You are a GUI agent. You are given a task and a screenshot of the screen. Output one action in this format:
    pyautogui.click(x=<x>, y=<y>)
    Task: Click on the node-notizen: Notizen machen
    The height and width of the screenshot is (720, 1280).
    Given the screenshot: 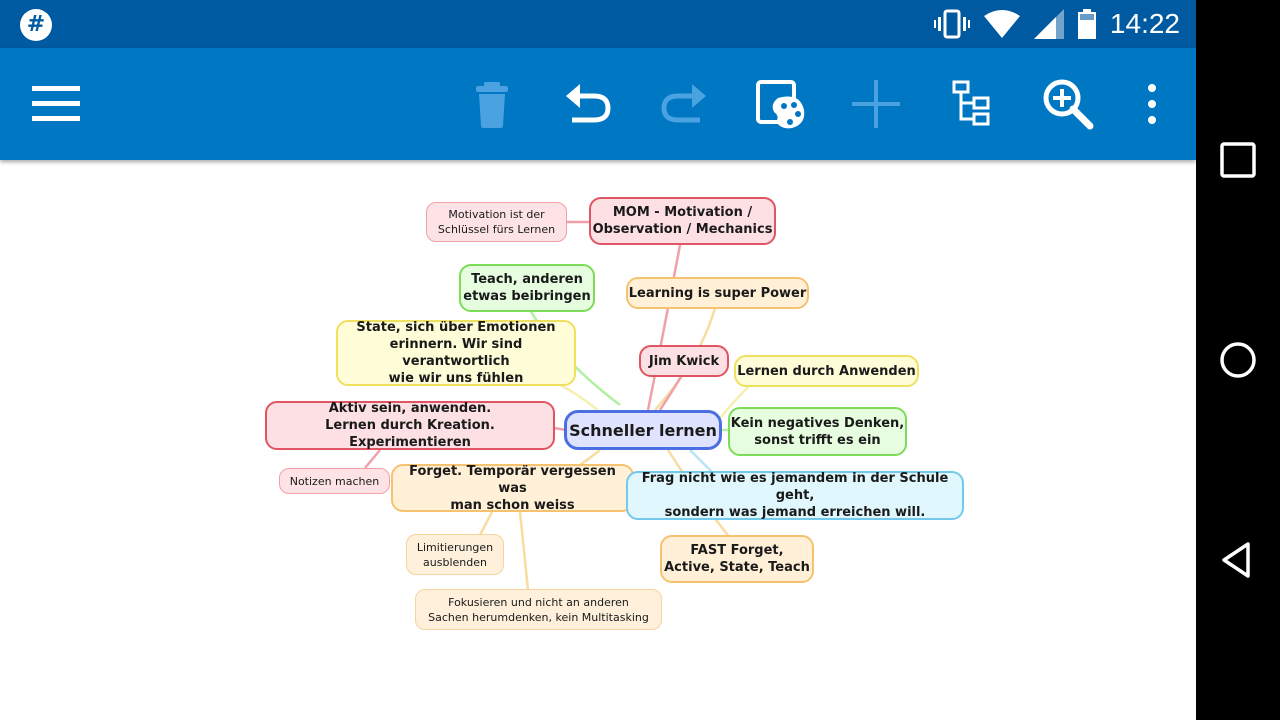 What is the action you would take?
    pyautogui.click(x=334, y=481)
    